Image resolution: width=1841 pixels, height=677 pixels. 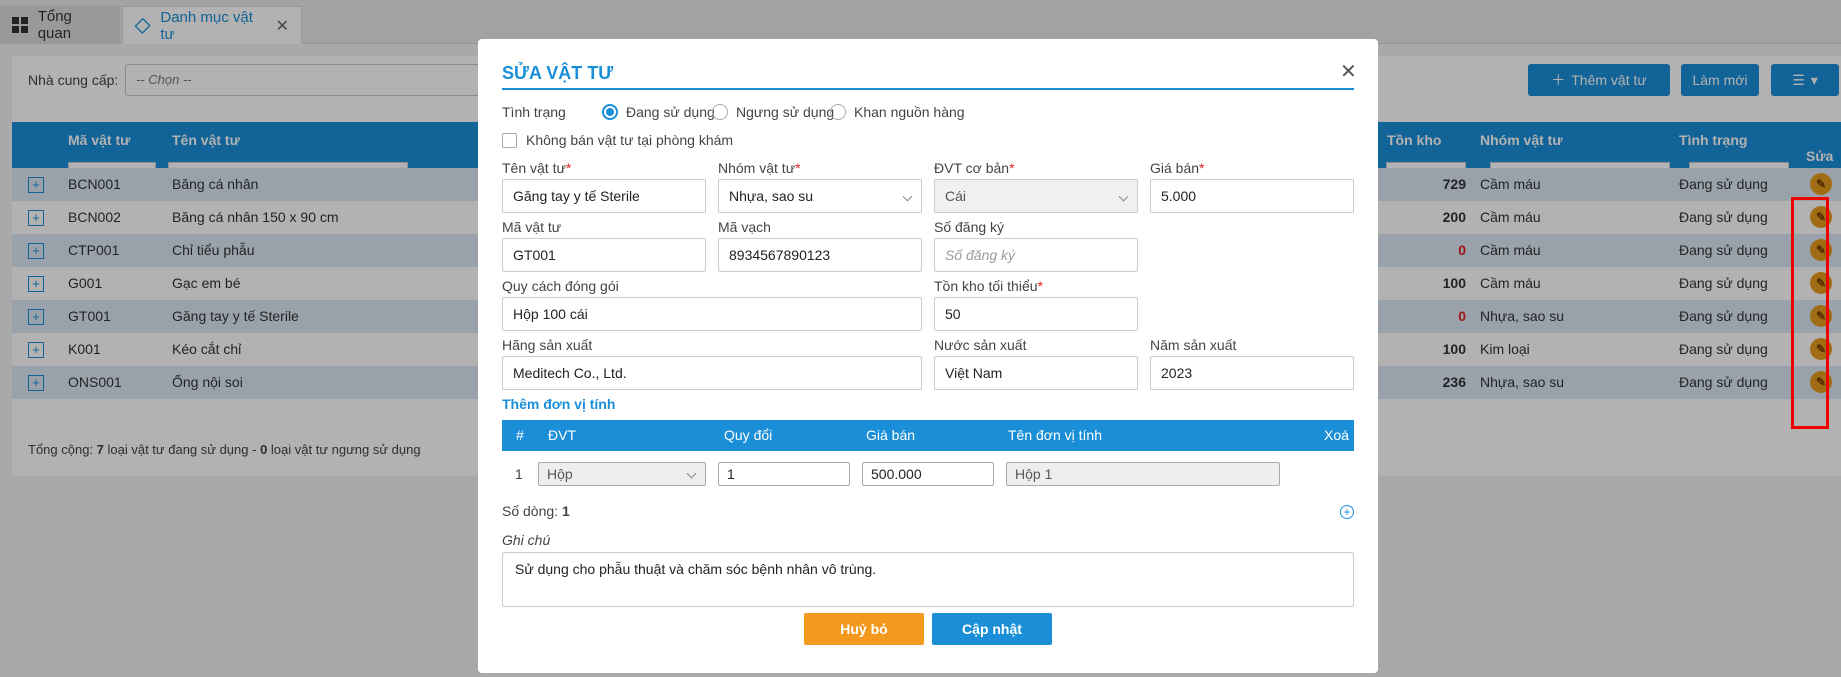 What do you see at coordinates (956, 196) in the screenshot?
I see `unit-value: Cái` at bounding box center [956, 196].